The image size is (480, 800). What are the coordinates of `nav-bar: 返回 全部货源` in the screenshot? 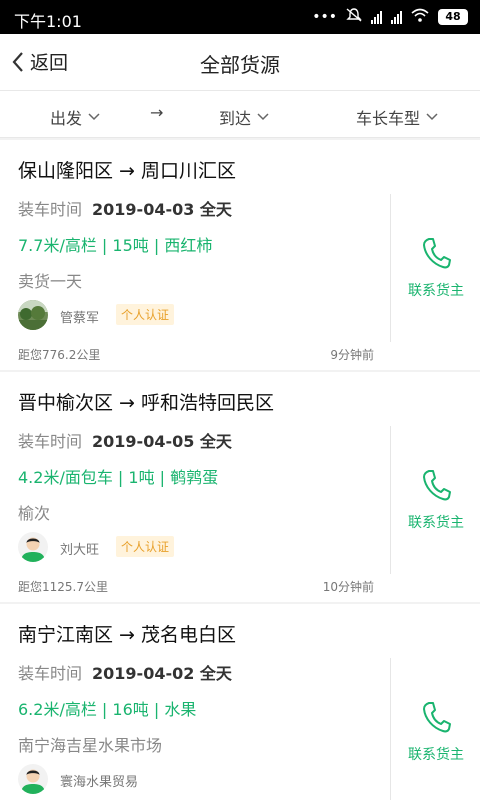 It's located at (240, 62).